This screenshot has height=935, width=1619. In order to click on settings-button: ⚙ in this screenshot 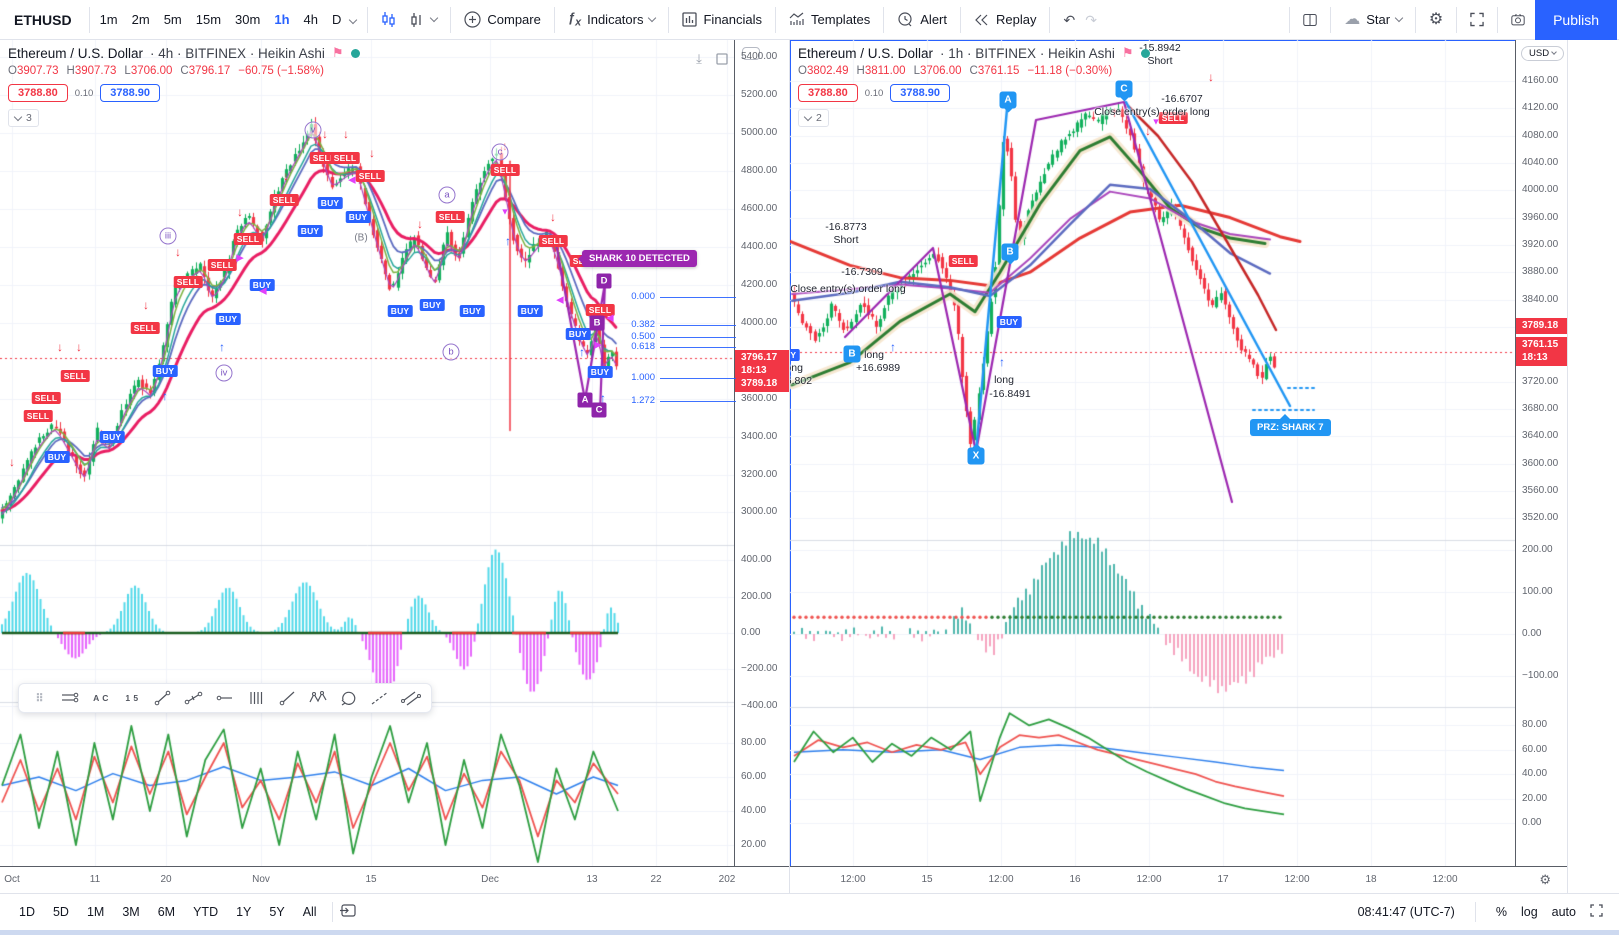, I will do `click(1436, 20)`.